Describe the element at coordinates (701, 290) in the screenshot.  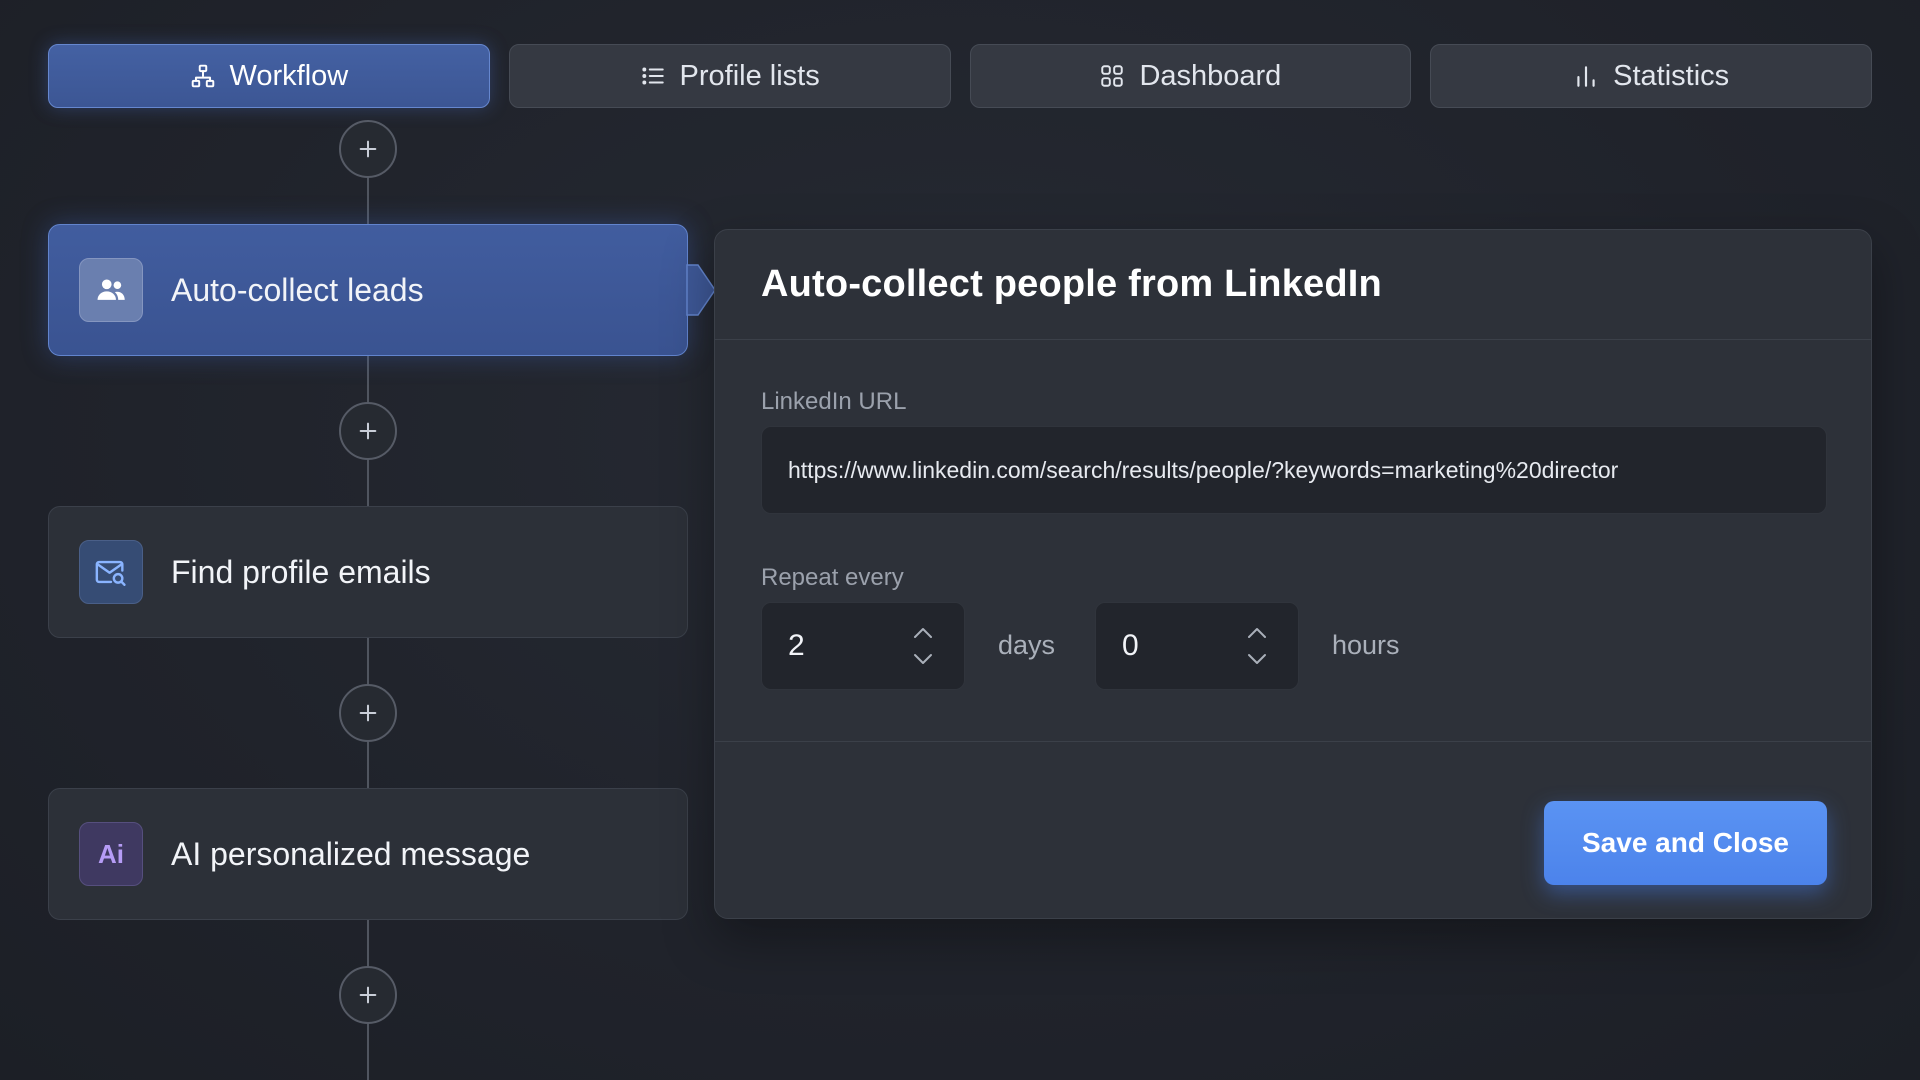
I see `active-step-pointer` at that location.